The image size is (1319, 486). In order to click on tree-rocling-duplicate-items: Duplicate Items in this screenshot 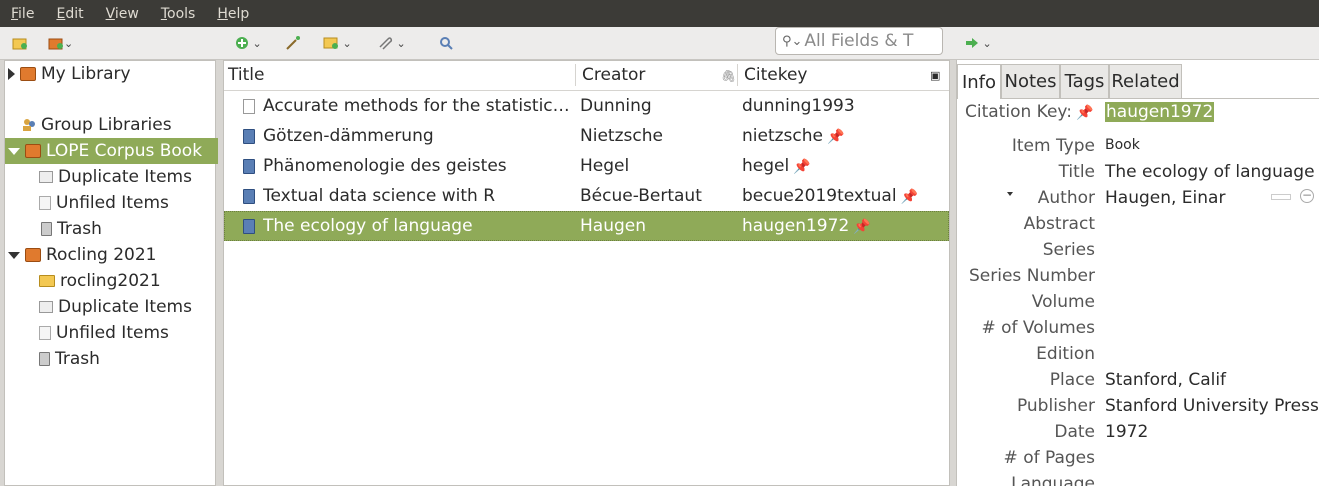, I will do `click(127, 307)`.